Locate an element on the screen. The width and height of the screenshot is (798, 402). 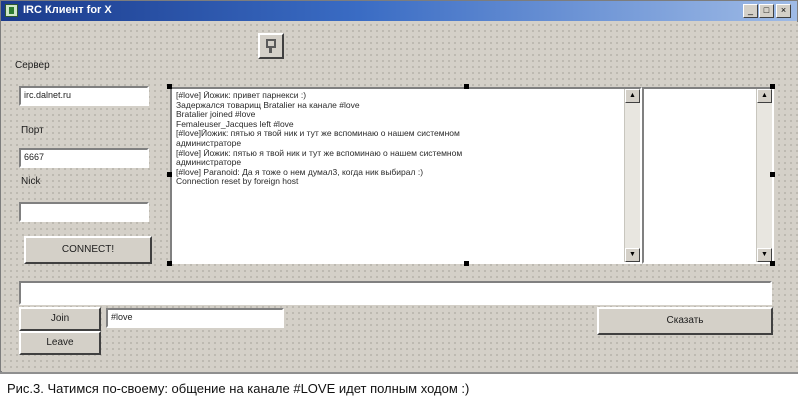
chat-line: Bratalier joined #love is located at coordinates (216, 115).